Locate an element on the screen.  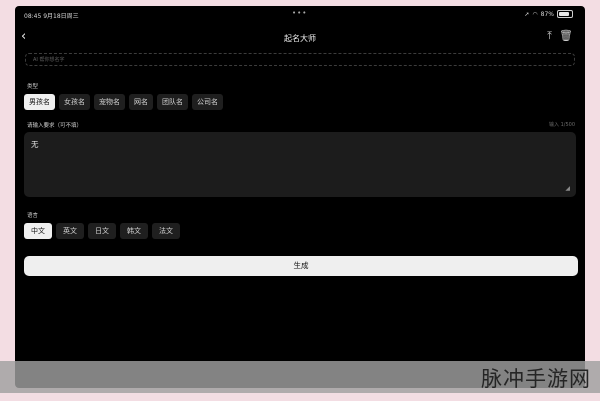
type-options: 男孩名 女孩名 宠物名 网名 团队名 公司名 is located at coordinates (123, 102).